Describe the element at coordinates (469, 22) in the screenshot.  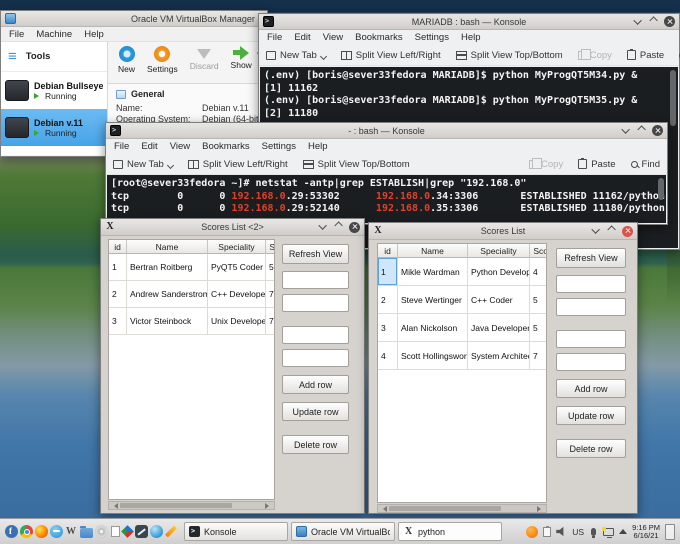
I see `konsole1-titlebar: MARIADB : bash — Konsole` at that location.